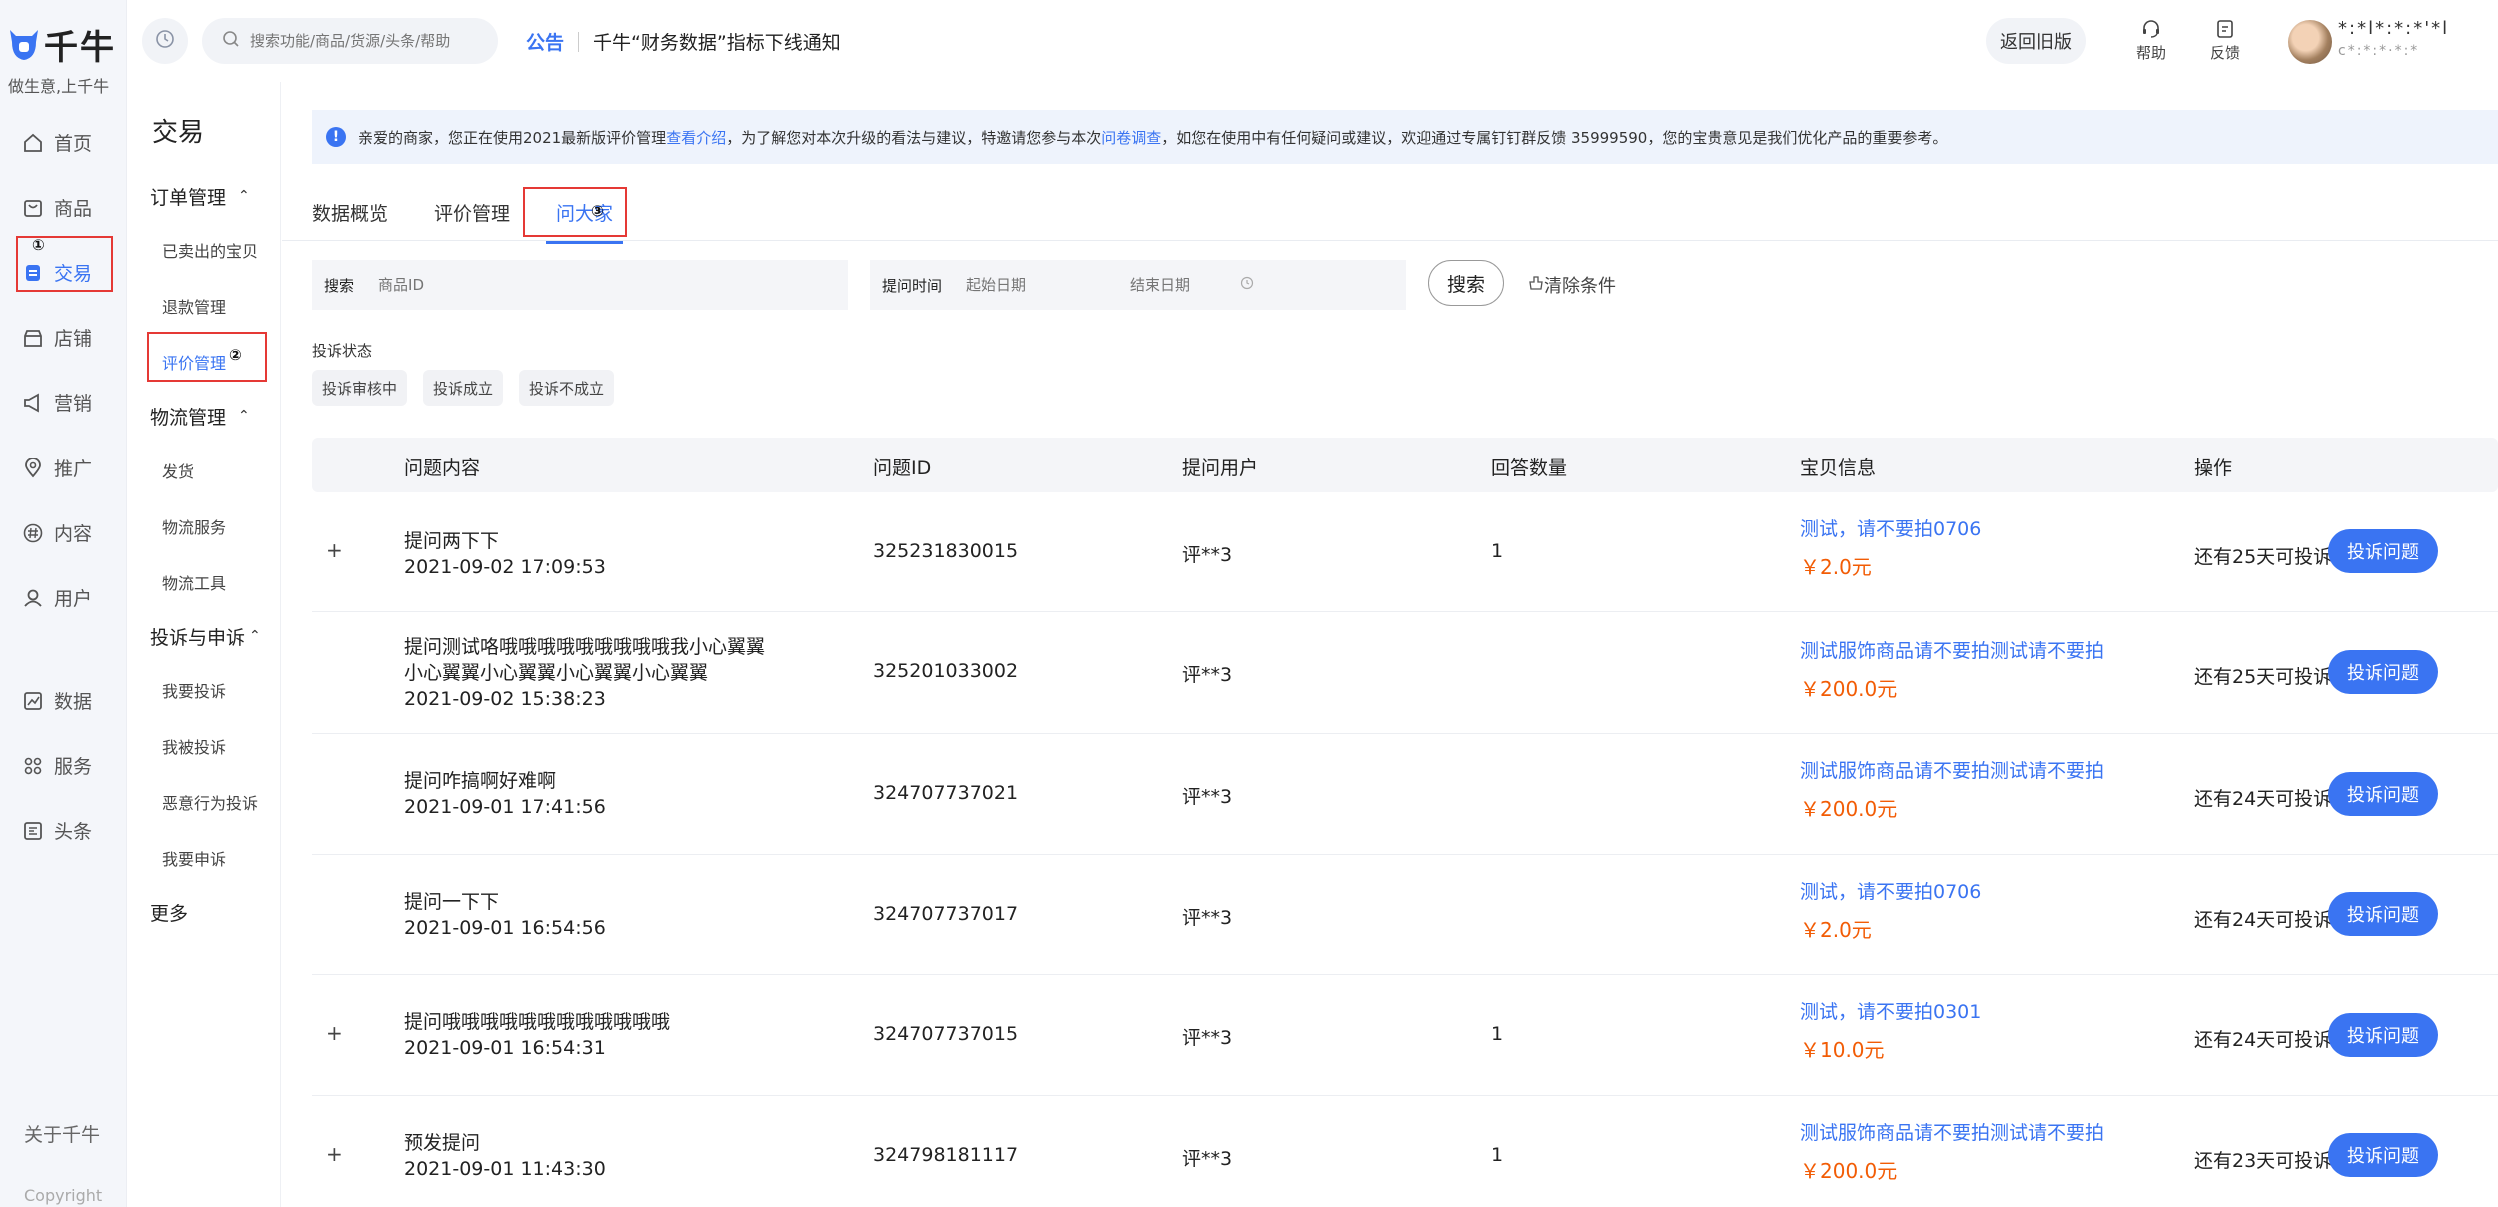 The height and width of the screenshot is (1207, 2498). Describe the element at coordinates (1466, 283) in the screenshot. I see `search-button: 搜索` at that location.